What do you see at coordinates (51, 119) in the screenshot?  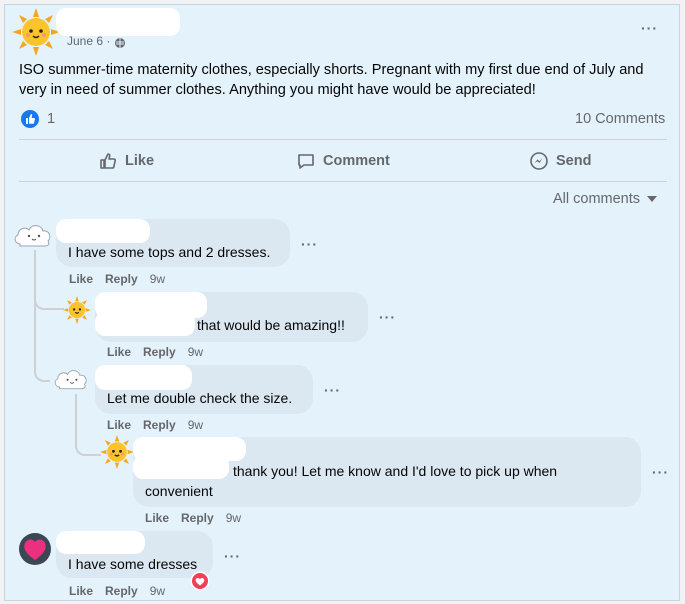 I see `reaction-count: 1` at bounding box center [51, 119].